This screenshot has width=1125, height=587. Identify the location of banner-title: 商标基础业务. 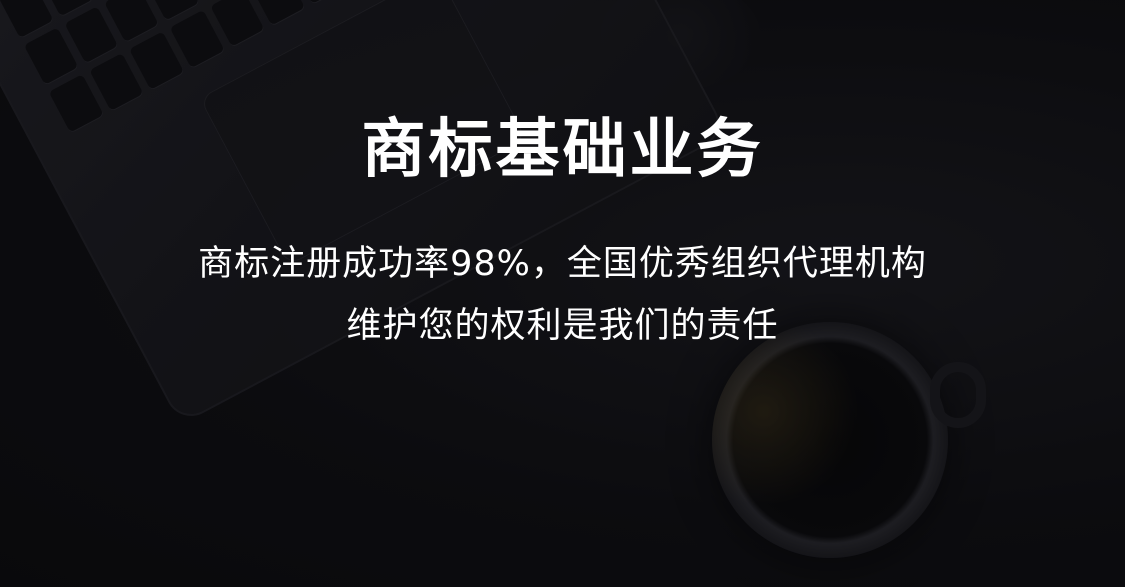
(562, 150).